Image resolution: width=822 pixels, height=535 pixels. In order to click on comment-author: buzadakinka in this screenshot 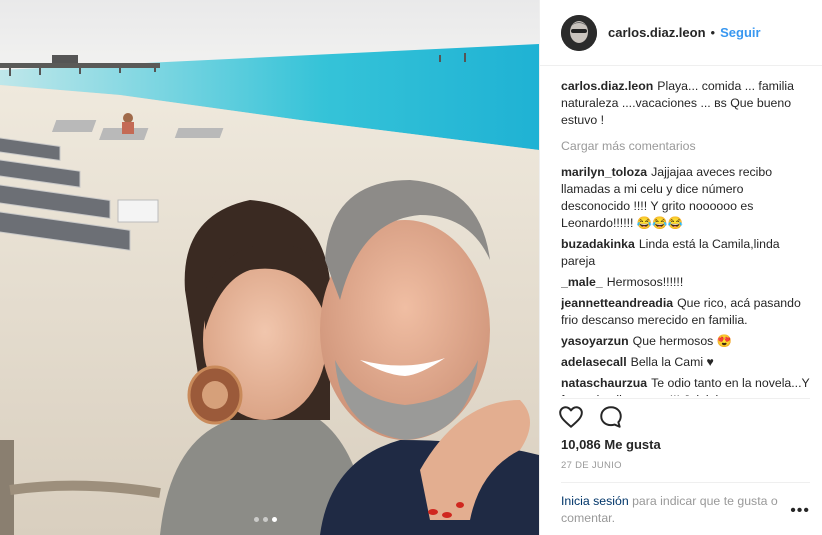, I will do `click(598, 244)`.